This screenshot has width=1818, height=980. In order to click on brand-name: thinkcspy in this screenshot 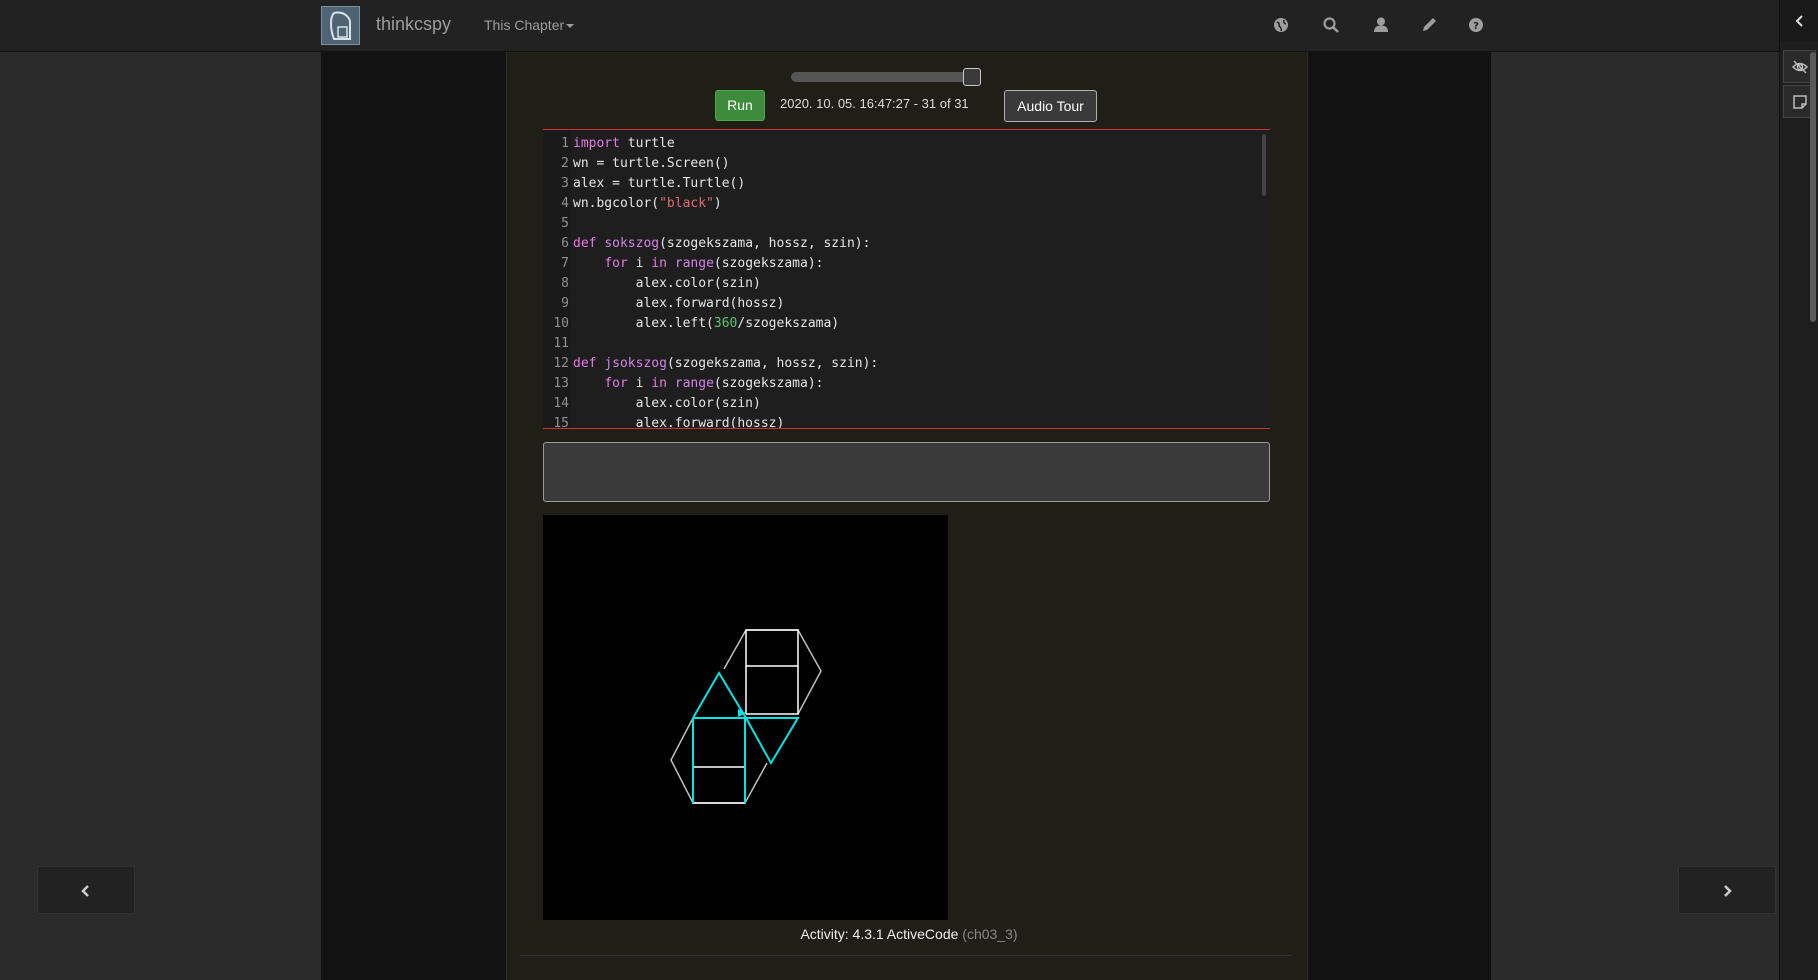, I will do `click(413, 24)`.